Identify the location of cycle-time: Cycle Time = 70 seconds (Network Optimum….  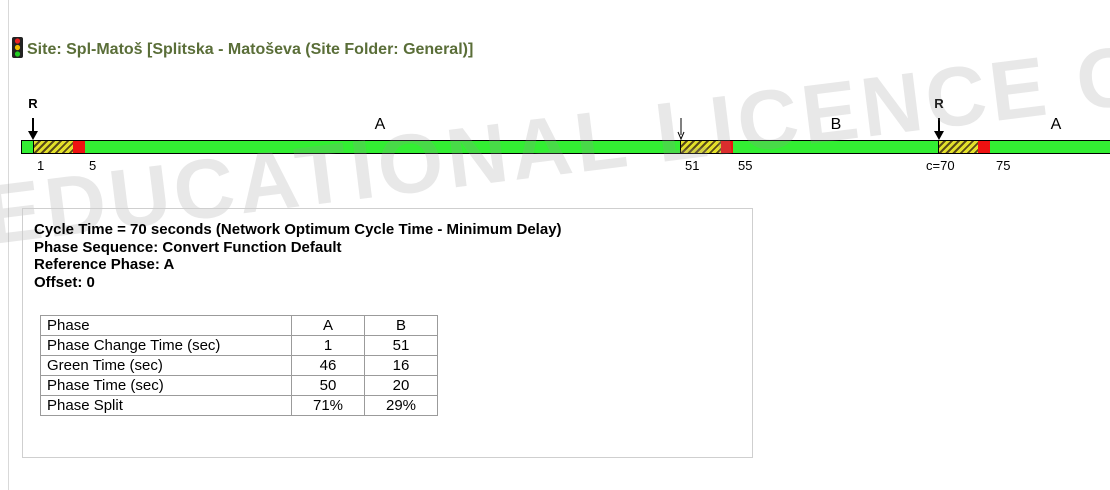
(298, 229).